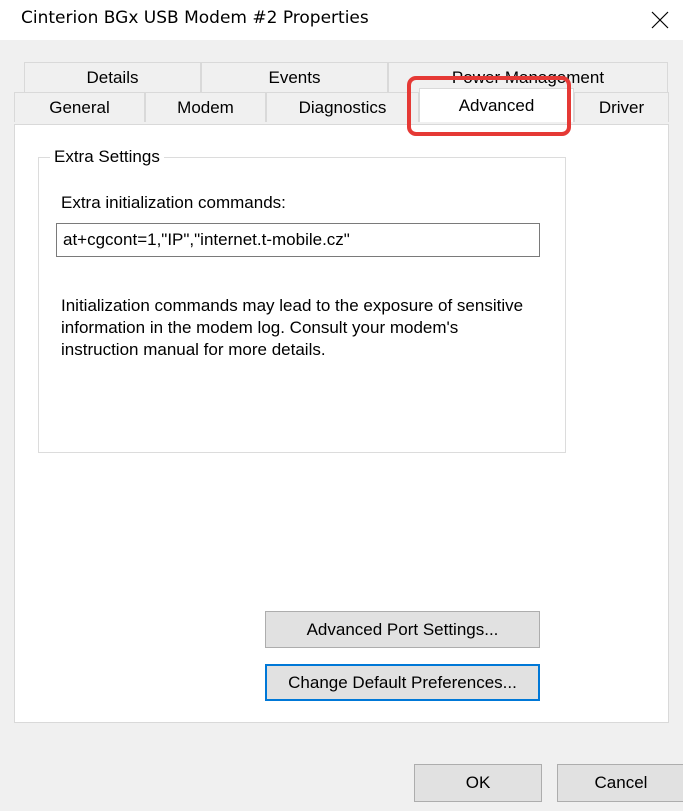  I want to click on tab-label: Advanced, so click(496, 105).